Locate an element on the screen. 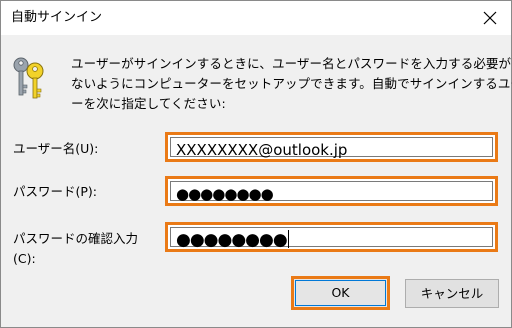 The width and height of the screenshot is (512, 328). focus-ring is located at coordinates (340, 293).